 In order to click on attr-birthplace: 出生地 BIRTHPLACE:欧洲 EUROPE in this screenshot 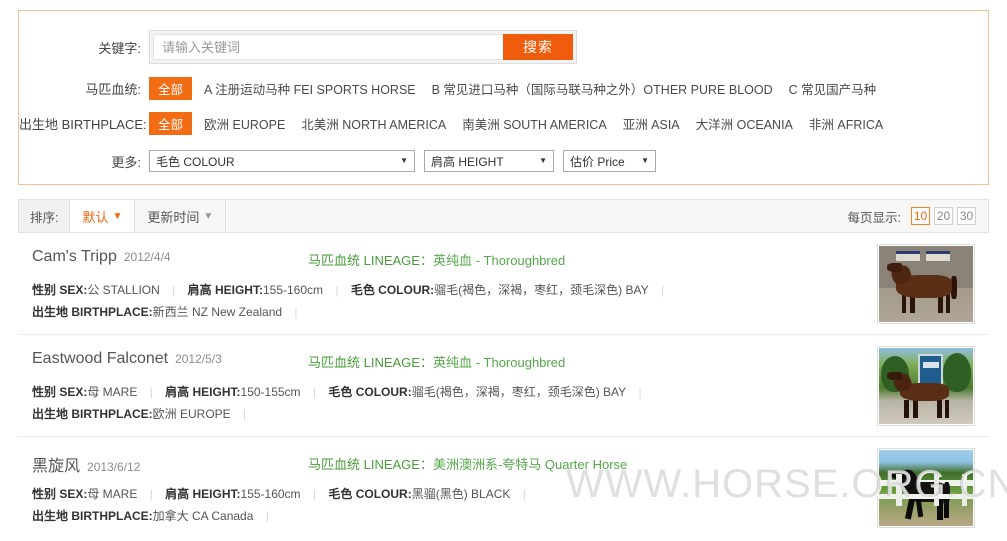, I will do `click(131, 414)`.